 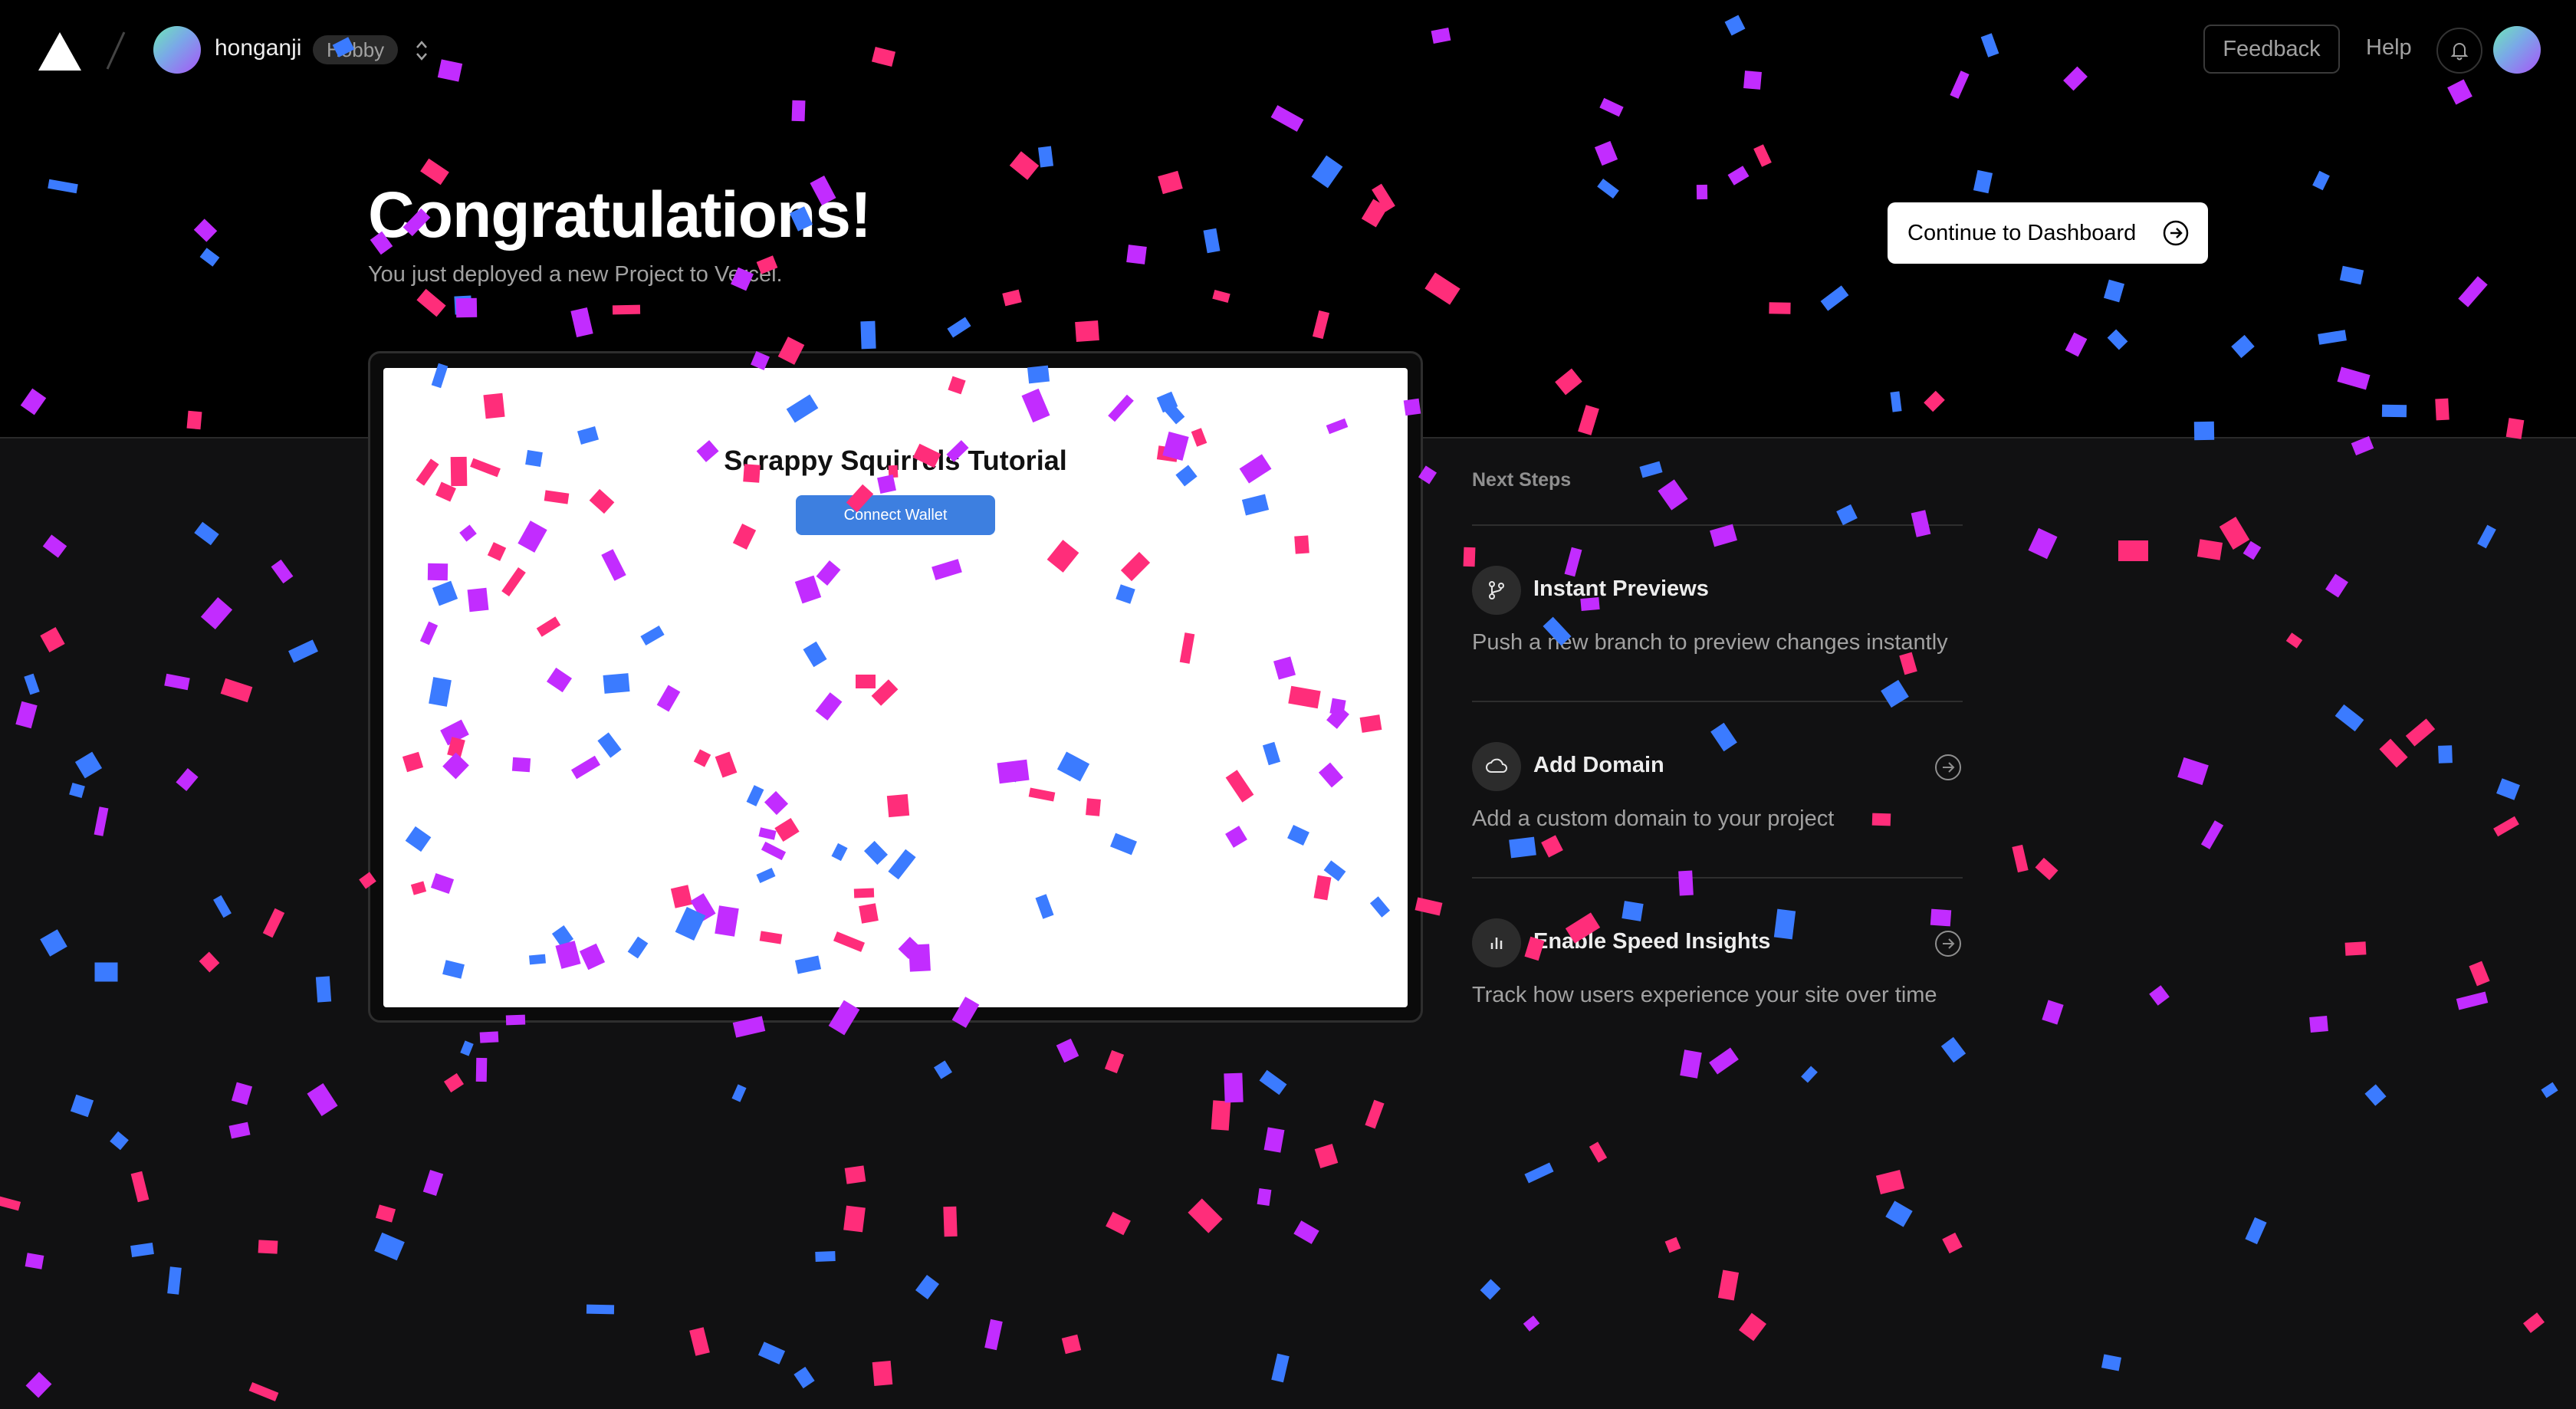 What do you see at coordinates (177, 50) in the screenshot?
I see `team-avatar` at bounding box center [177, 50].